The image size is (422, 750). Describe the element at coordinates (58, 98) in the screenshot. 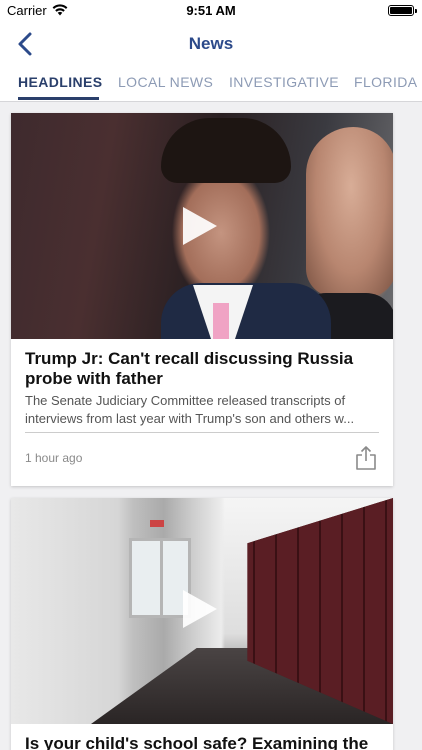

I see `active-tab-indicator` at that location.